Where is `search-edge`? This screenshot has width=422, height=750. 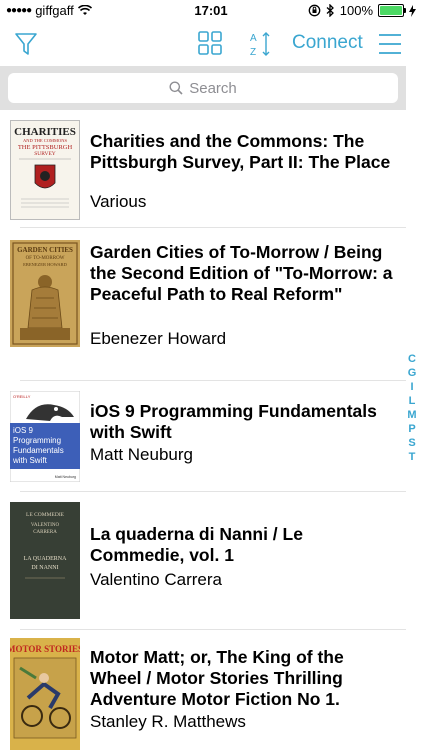
search-edge is located at coordinates (414, 88).